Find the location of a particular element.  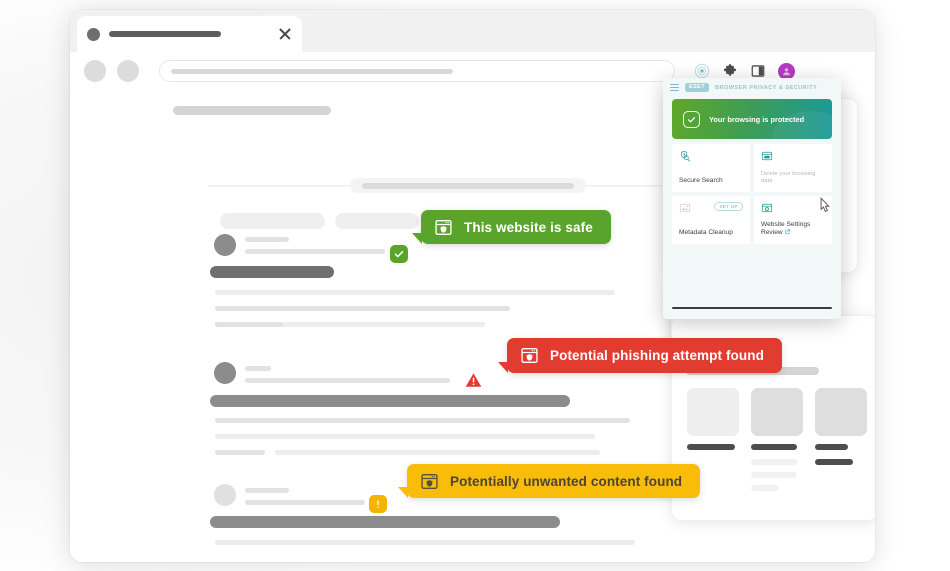

tab-favicon is located at coordinates (93, 34).